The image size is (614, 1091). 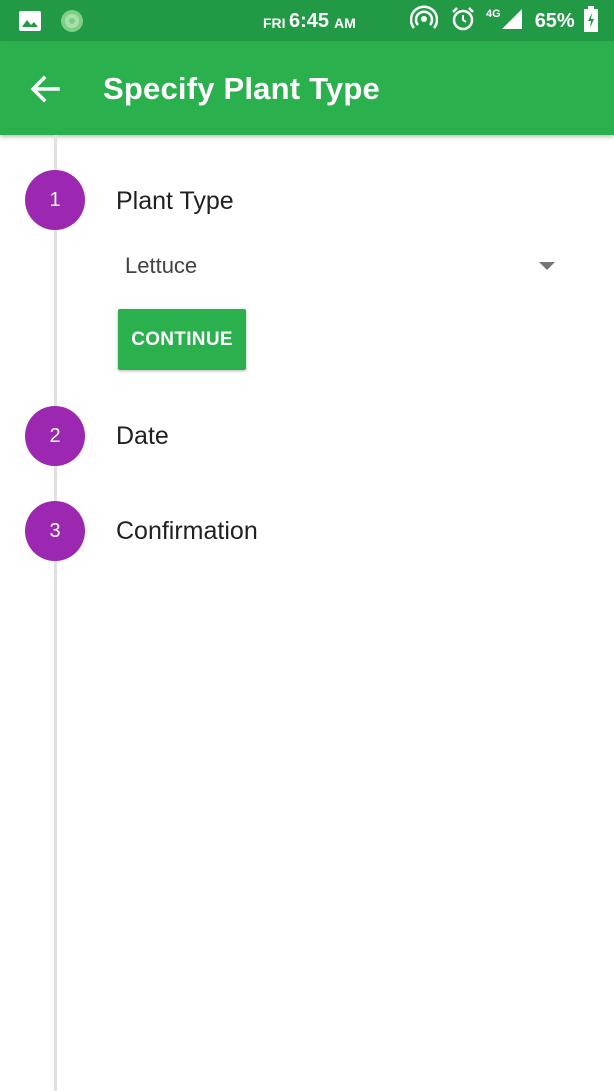 What do you see at coordinates (142, 436) in the screenshot?
I see `step-title-date: Date` at bounding box center [142, 436].